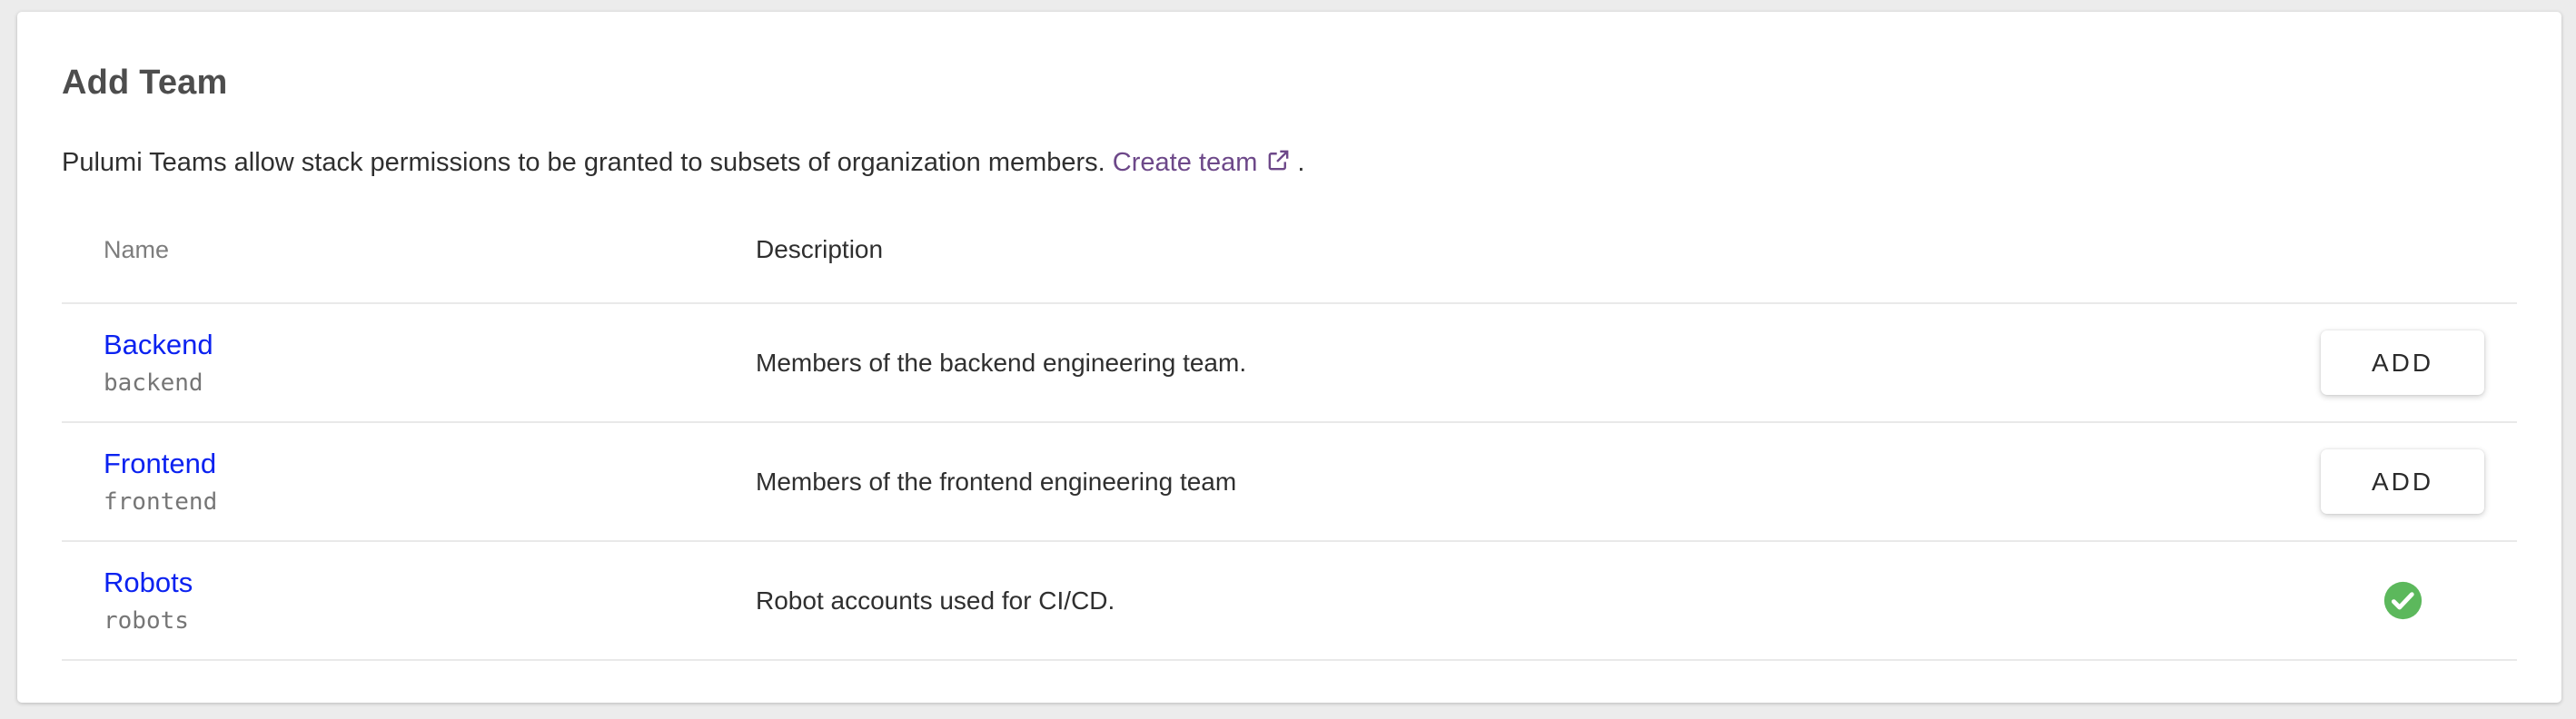  What do you see at coordinates (2402, 362) in the screenshot?
I see `add-team-button-backend: ADD` at bounding box center [2402, 362].